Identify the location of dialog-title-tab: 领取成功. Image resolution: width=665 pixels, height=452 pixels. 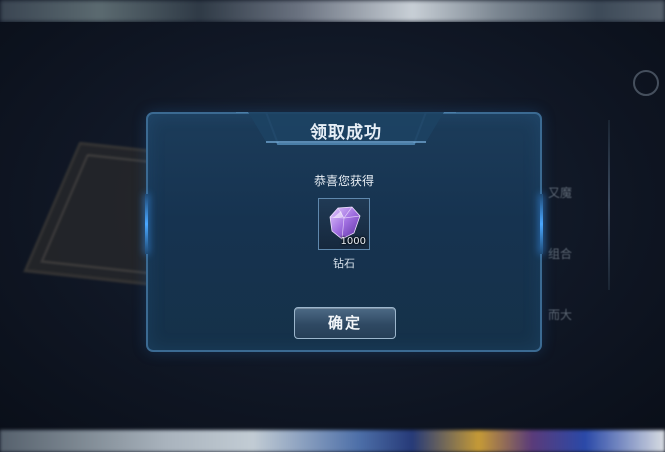
(346, 129).